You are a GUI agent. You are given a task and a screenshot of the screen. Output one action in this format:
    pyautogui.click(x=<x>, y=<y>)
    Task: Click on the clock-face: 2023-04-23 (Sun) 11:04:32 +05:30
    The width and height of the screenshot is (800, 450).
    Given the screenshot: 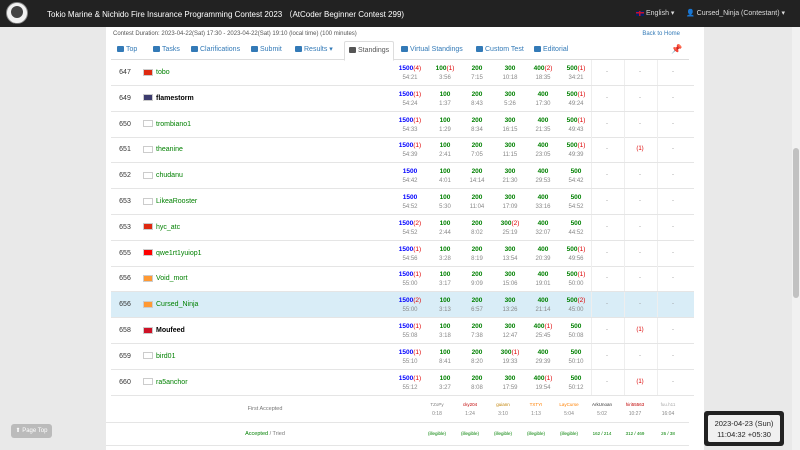 What is the action you would take?
    pyautogui.click(x=744, y=428)
    